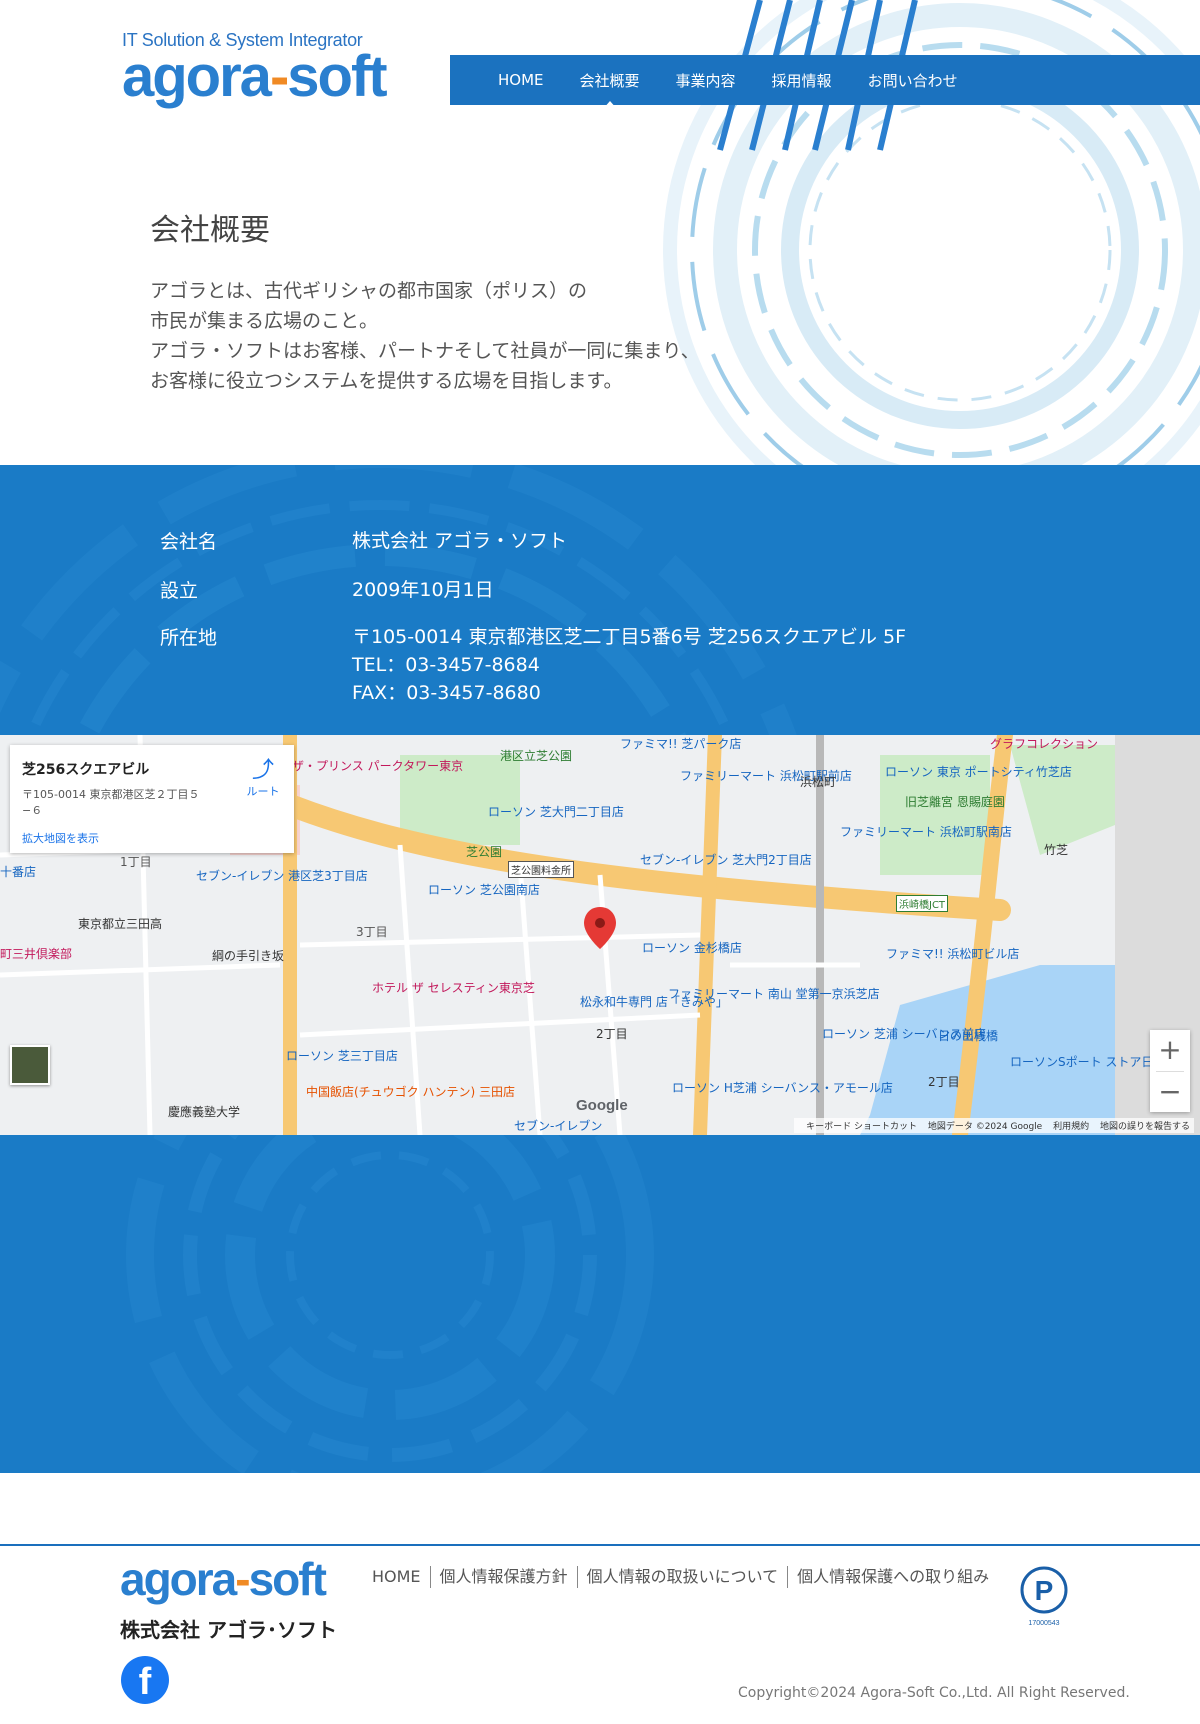  I want to click on footer-logo: agora-soft, so click(223, 1579).